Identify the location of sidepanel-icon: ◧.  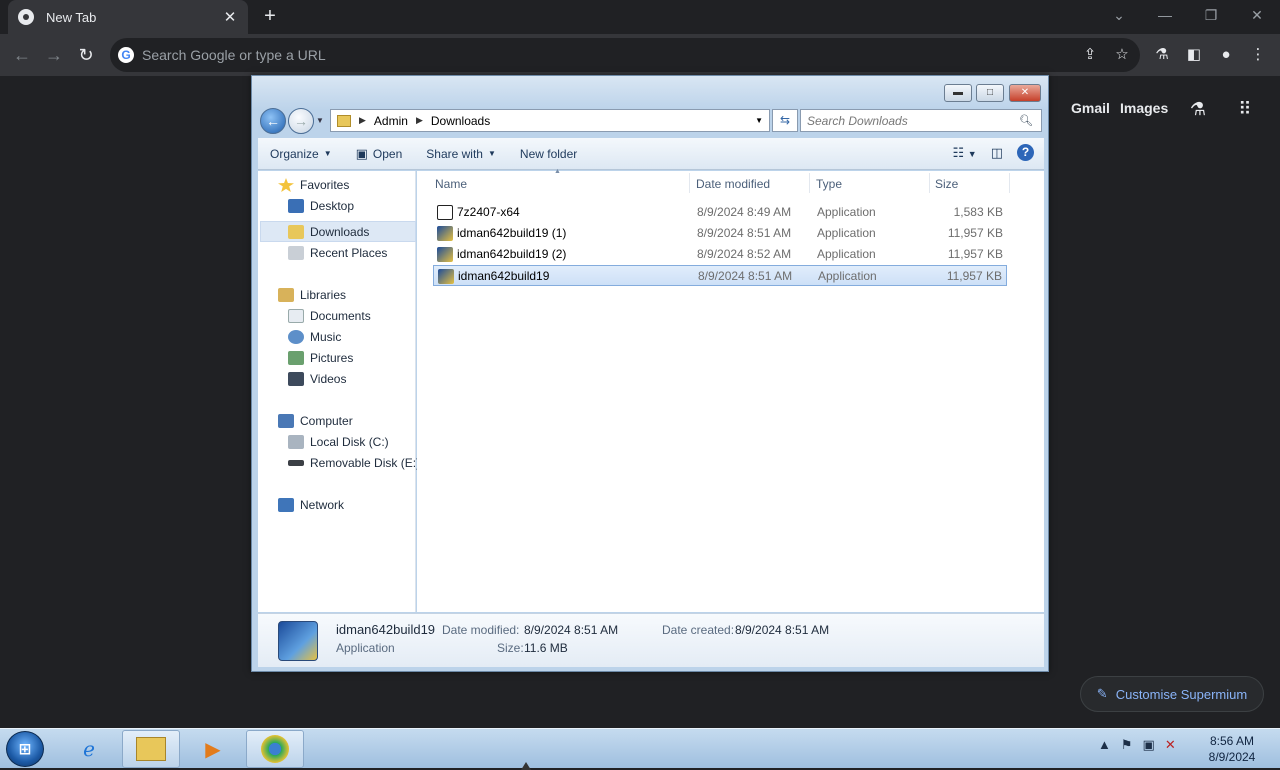
(1194, 55).